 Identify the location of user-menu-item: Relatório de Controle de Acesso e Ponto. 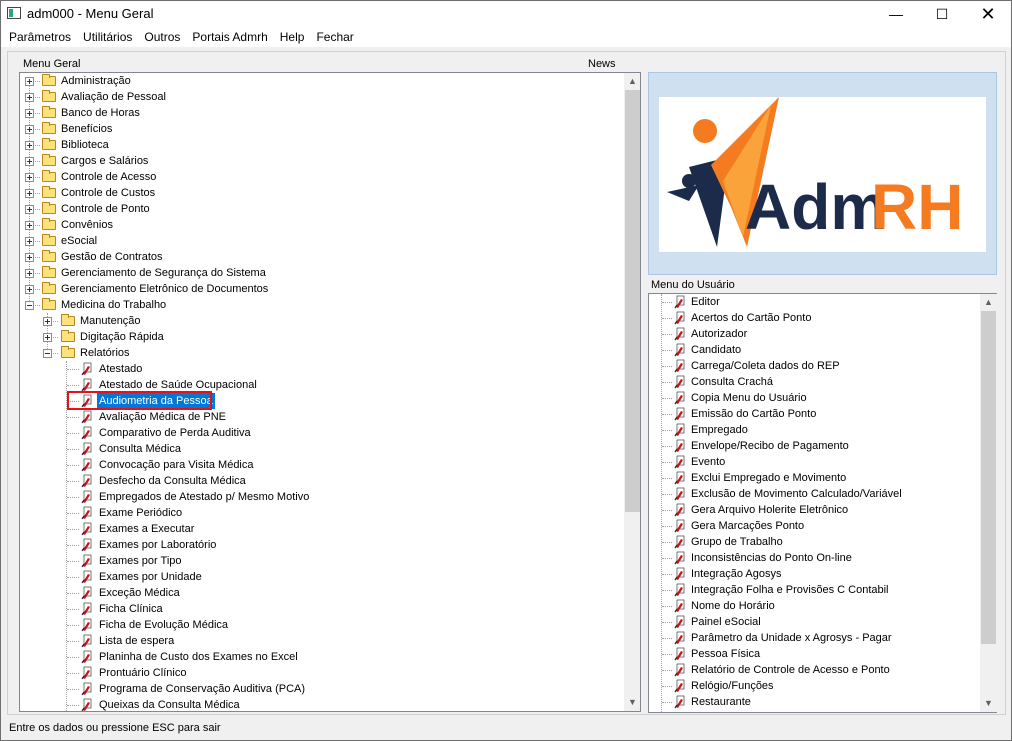
(814, 670).